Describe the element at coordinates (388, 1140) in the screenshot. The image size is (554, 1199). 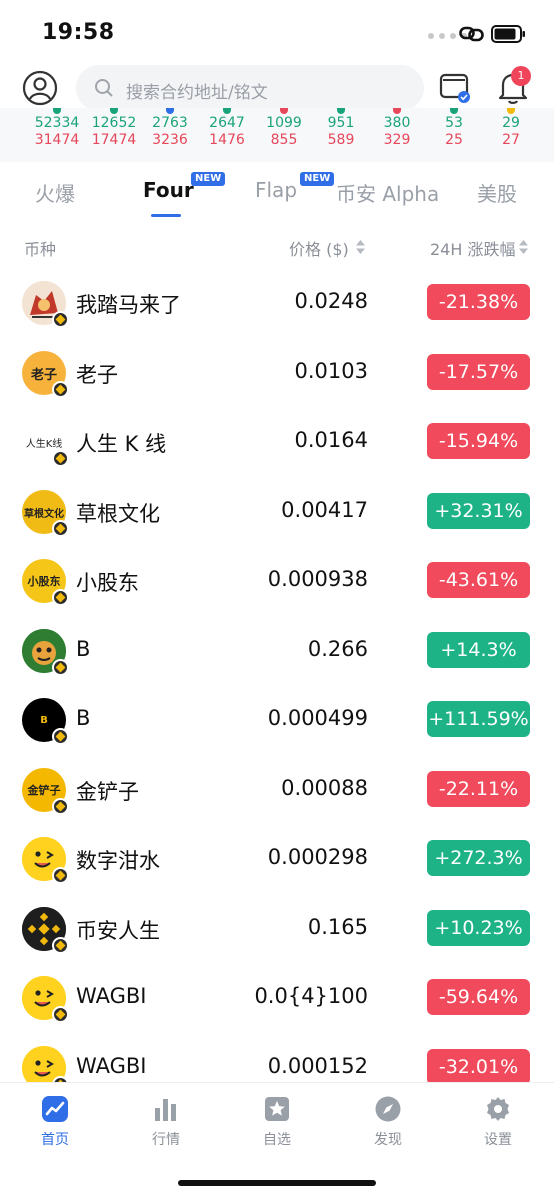
I see `nav-label: 发现` at that location.